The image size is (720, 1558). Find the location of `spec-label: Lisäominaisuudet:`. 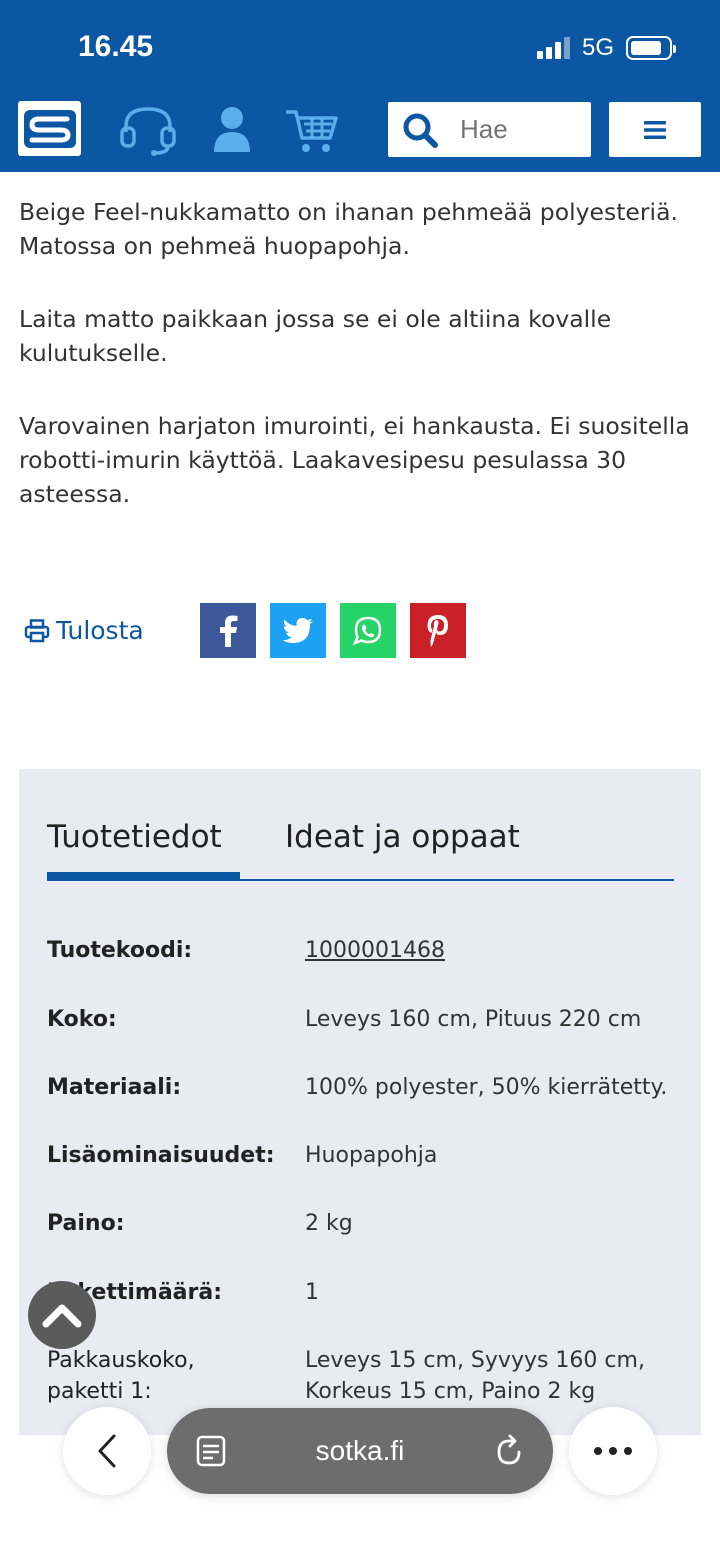

spec-label: Lisäominaisuudet: is located at coordinates (161, 1155).